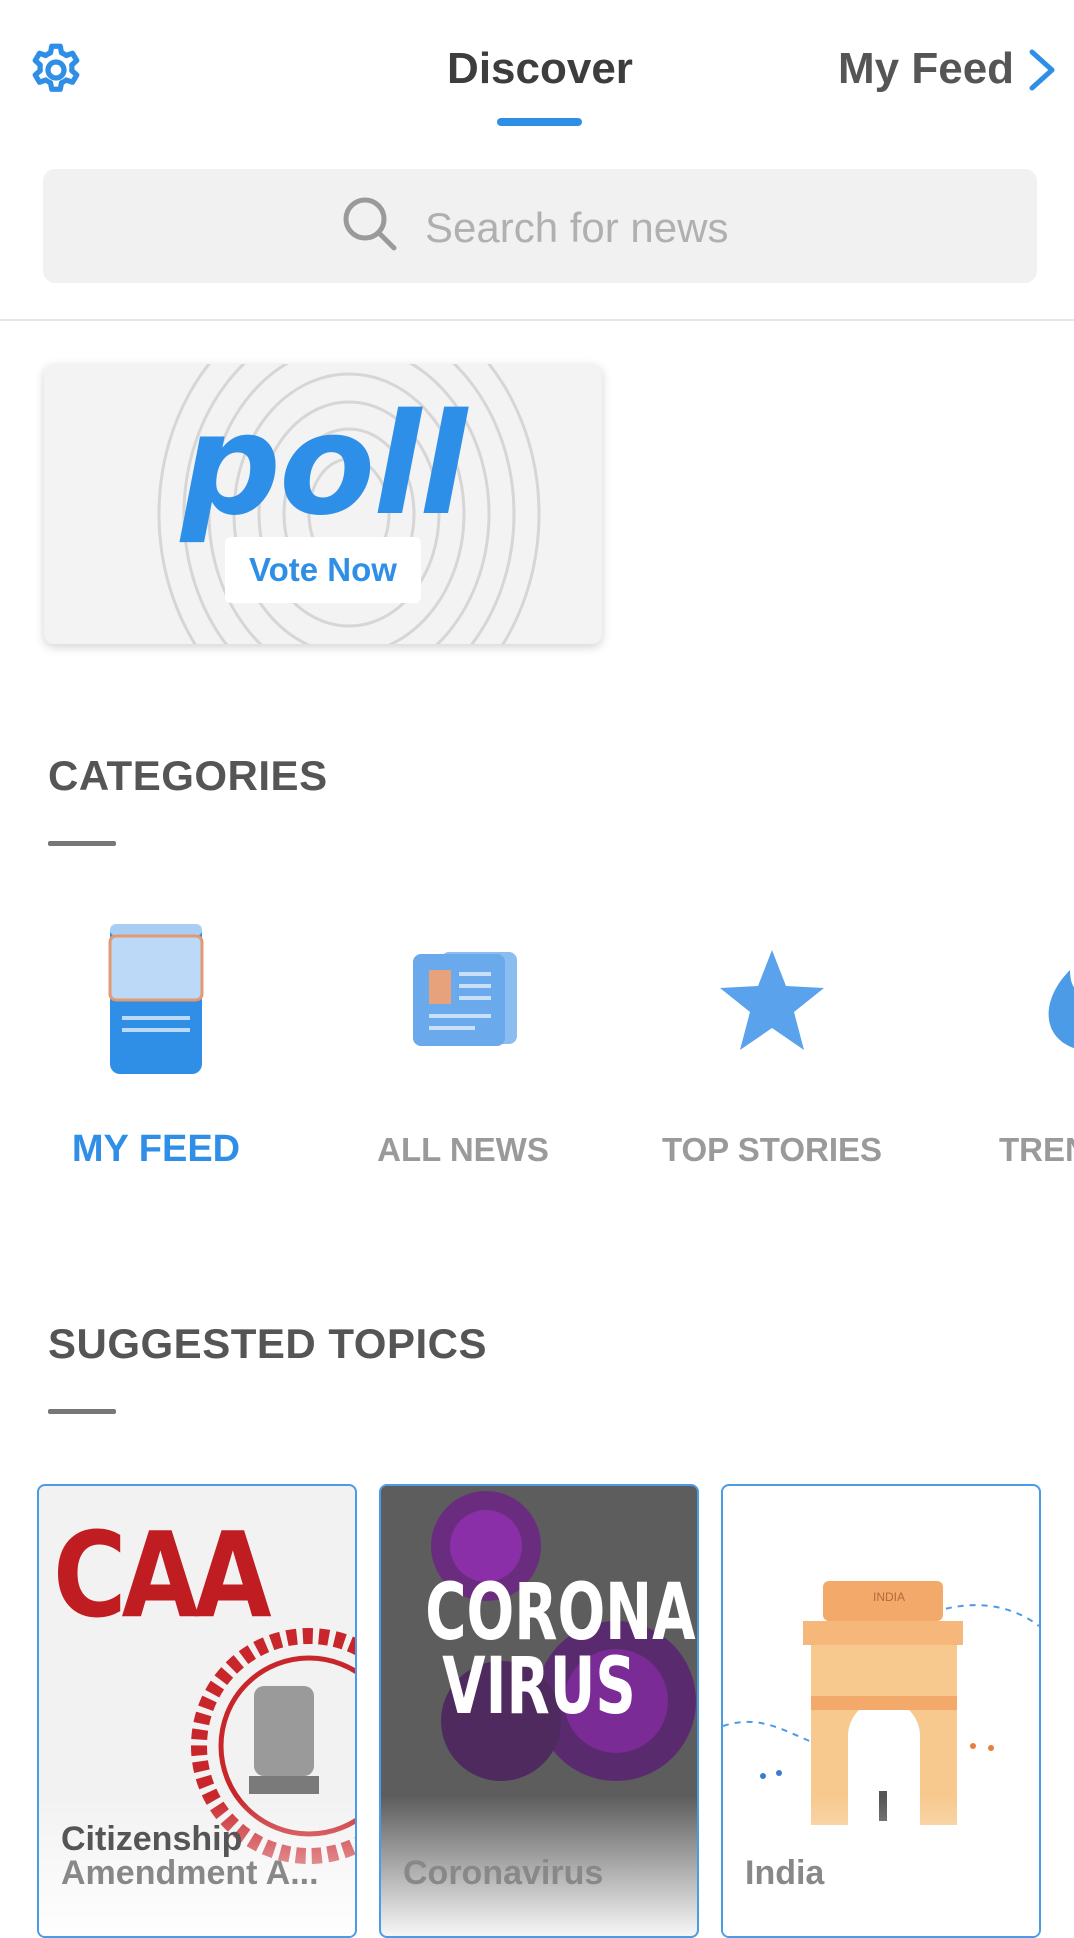  Describe the element at coordinates (152, 1839) in the screenshot. I see `topic-title-caa: Citizenship` at that location.